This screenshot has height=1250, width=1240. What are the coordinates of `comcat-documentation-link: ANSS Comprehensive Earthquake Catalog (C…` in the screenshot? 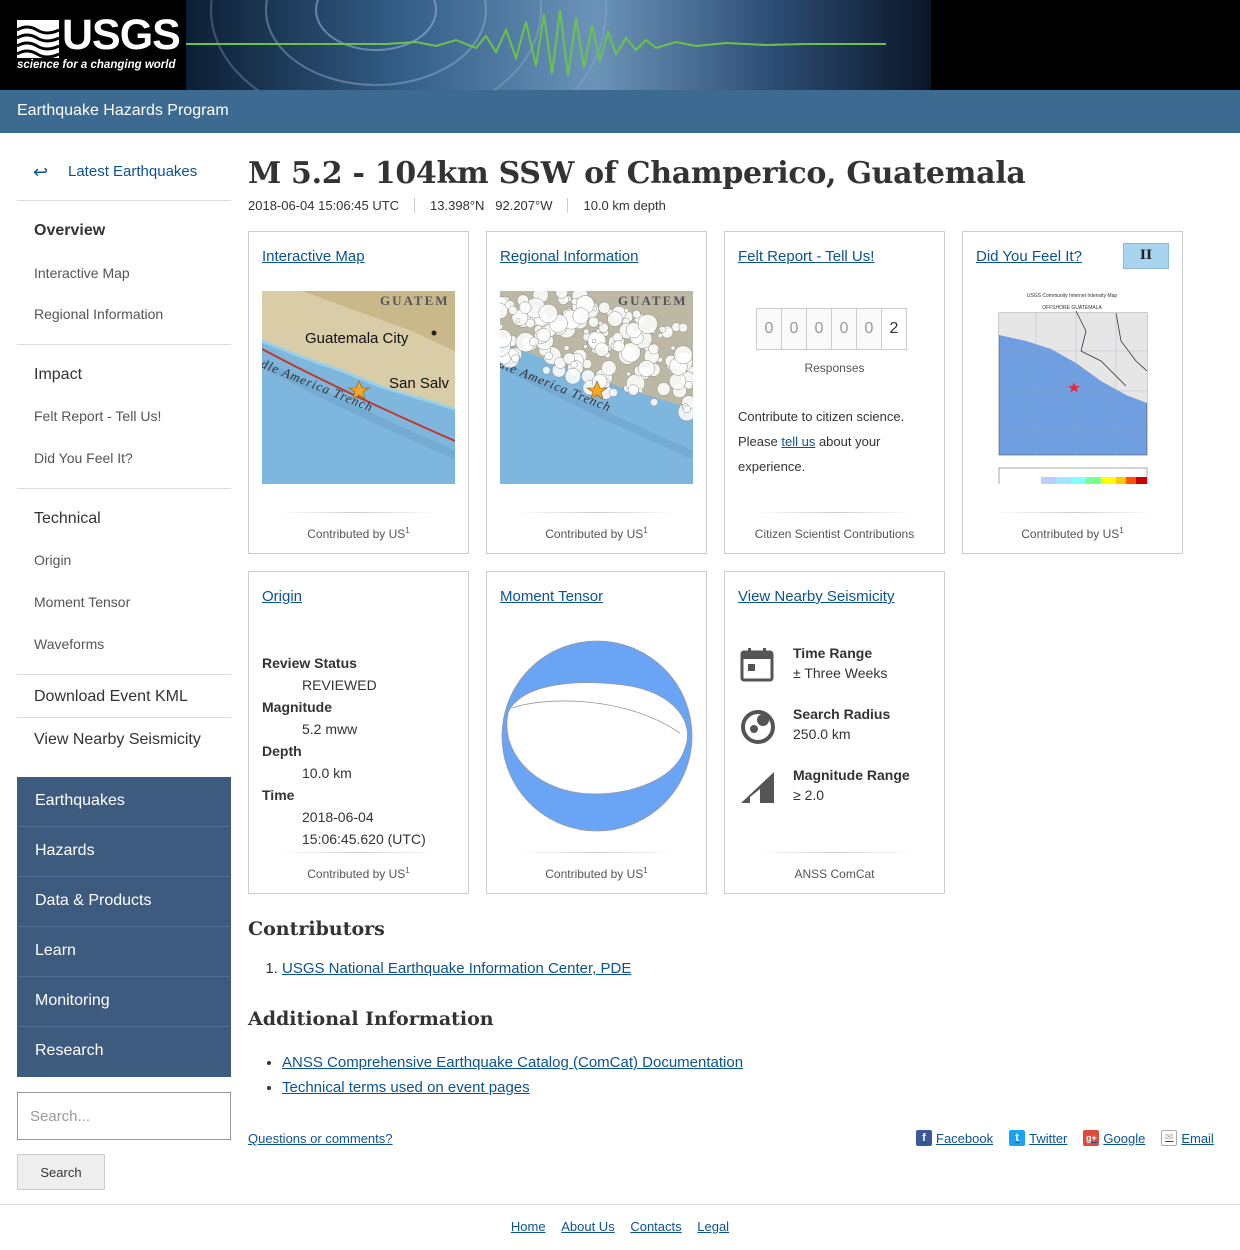 It's located at (512, 1062).